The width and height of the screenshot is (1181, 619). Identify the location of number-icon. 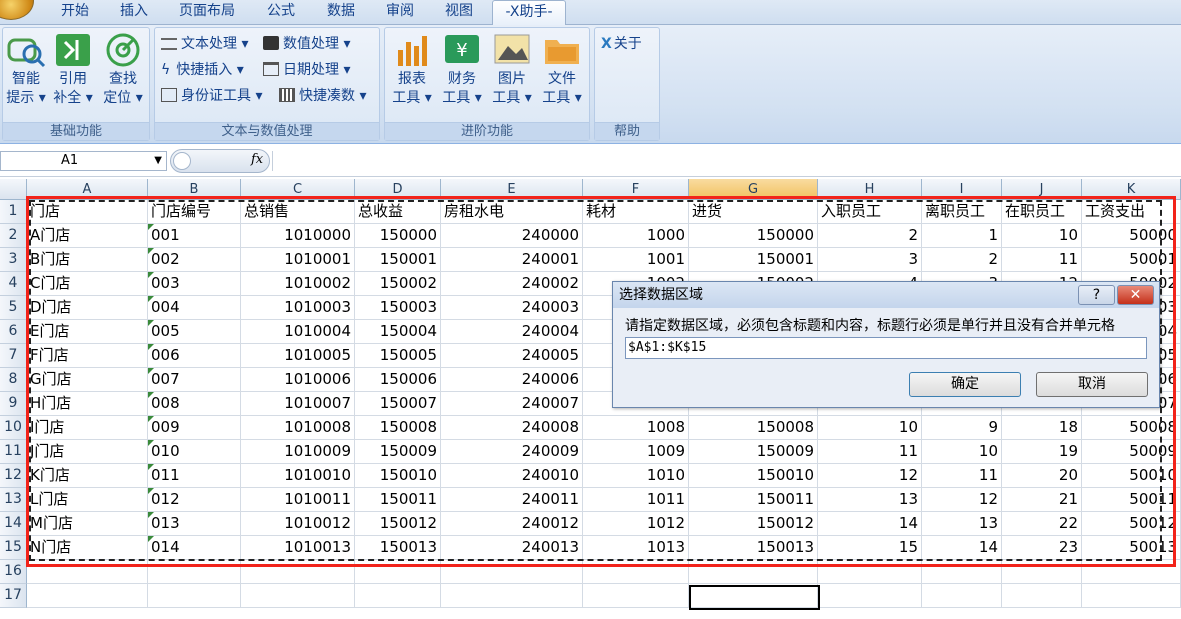
(271, 43).